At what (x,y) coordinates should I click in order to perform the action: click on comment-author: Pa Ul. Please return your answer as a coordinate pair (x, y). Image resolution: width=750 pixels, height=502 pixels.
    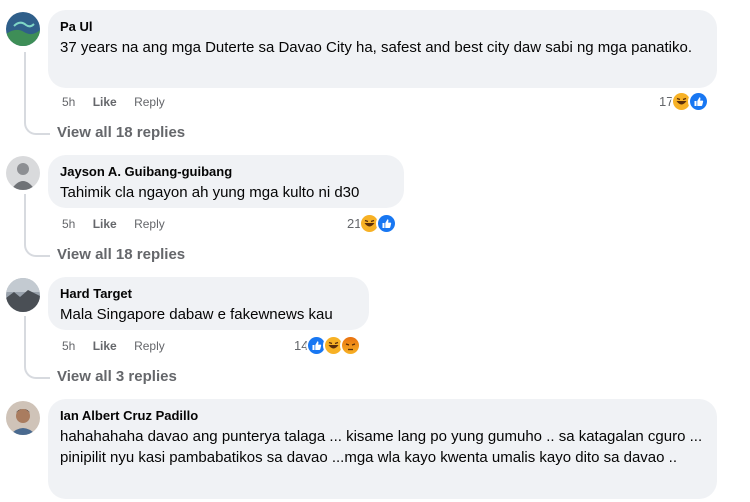
    Looking at the image, I should click on (382, 26).